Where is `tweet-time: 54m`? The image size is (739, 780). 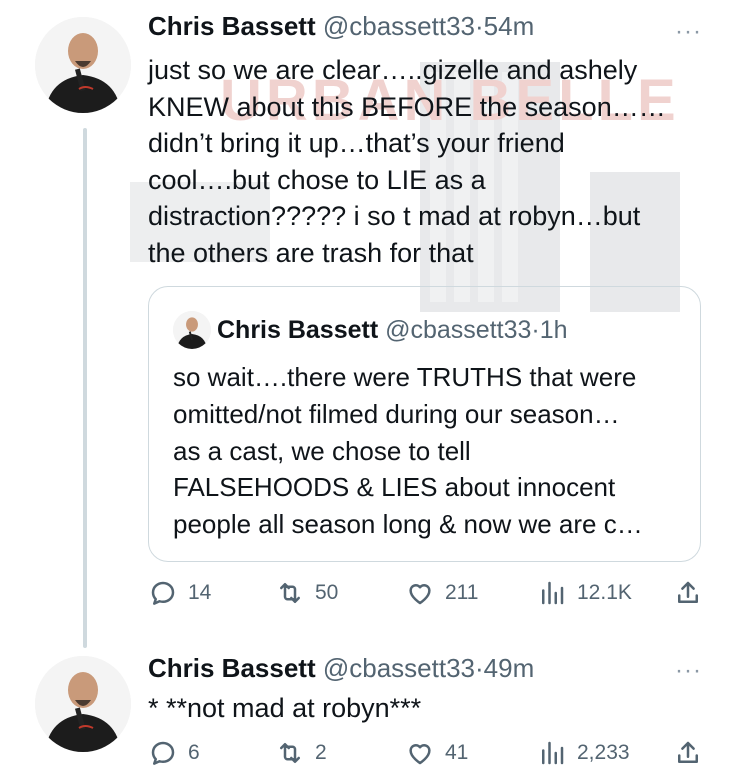 tweet-time: 54m is located at coordinates (509, 26).